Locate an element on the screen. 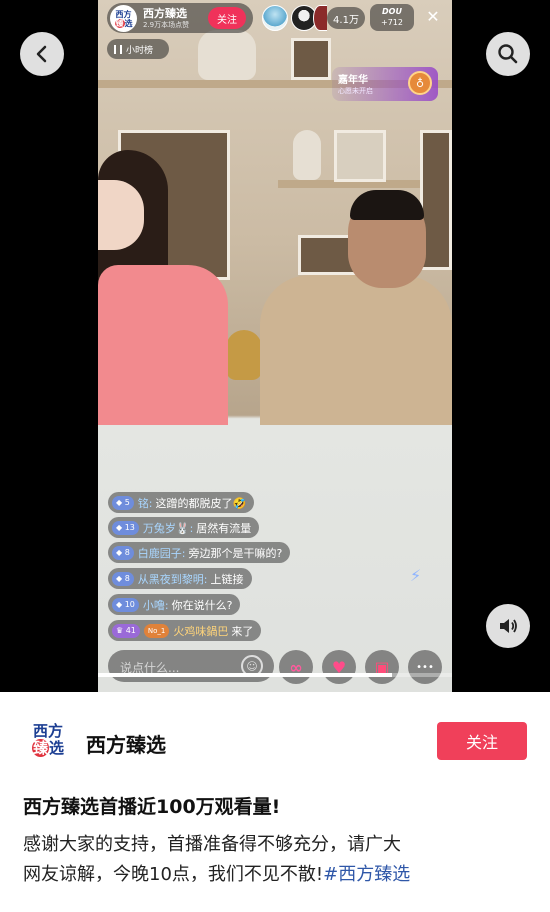 This screenshot has height=912, width=550. host-likes: 2.9万本场点赞 is located at coordinates (166, 25).